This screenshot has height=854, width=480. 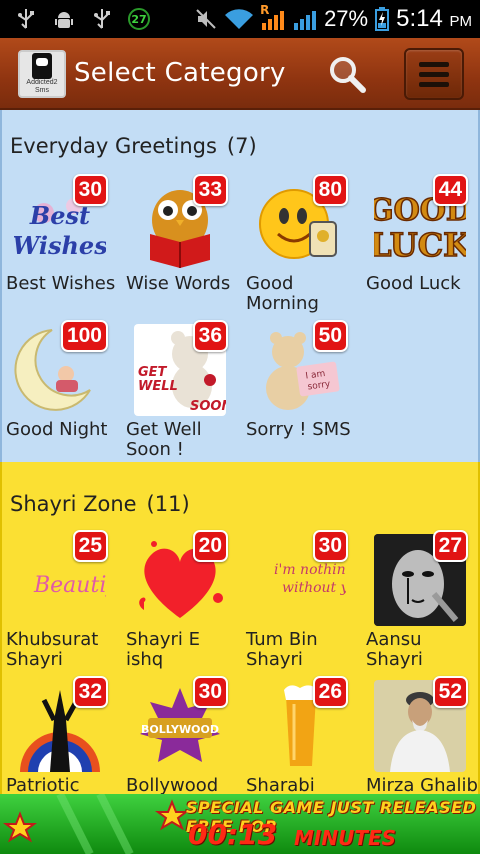 What do you see at coordinates (345, 838) in the screenshot?
I see `ad-timer-unit: MINUTES` at bounding box center [345, 838].